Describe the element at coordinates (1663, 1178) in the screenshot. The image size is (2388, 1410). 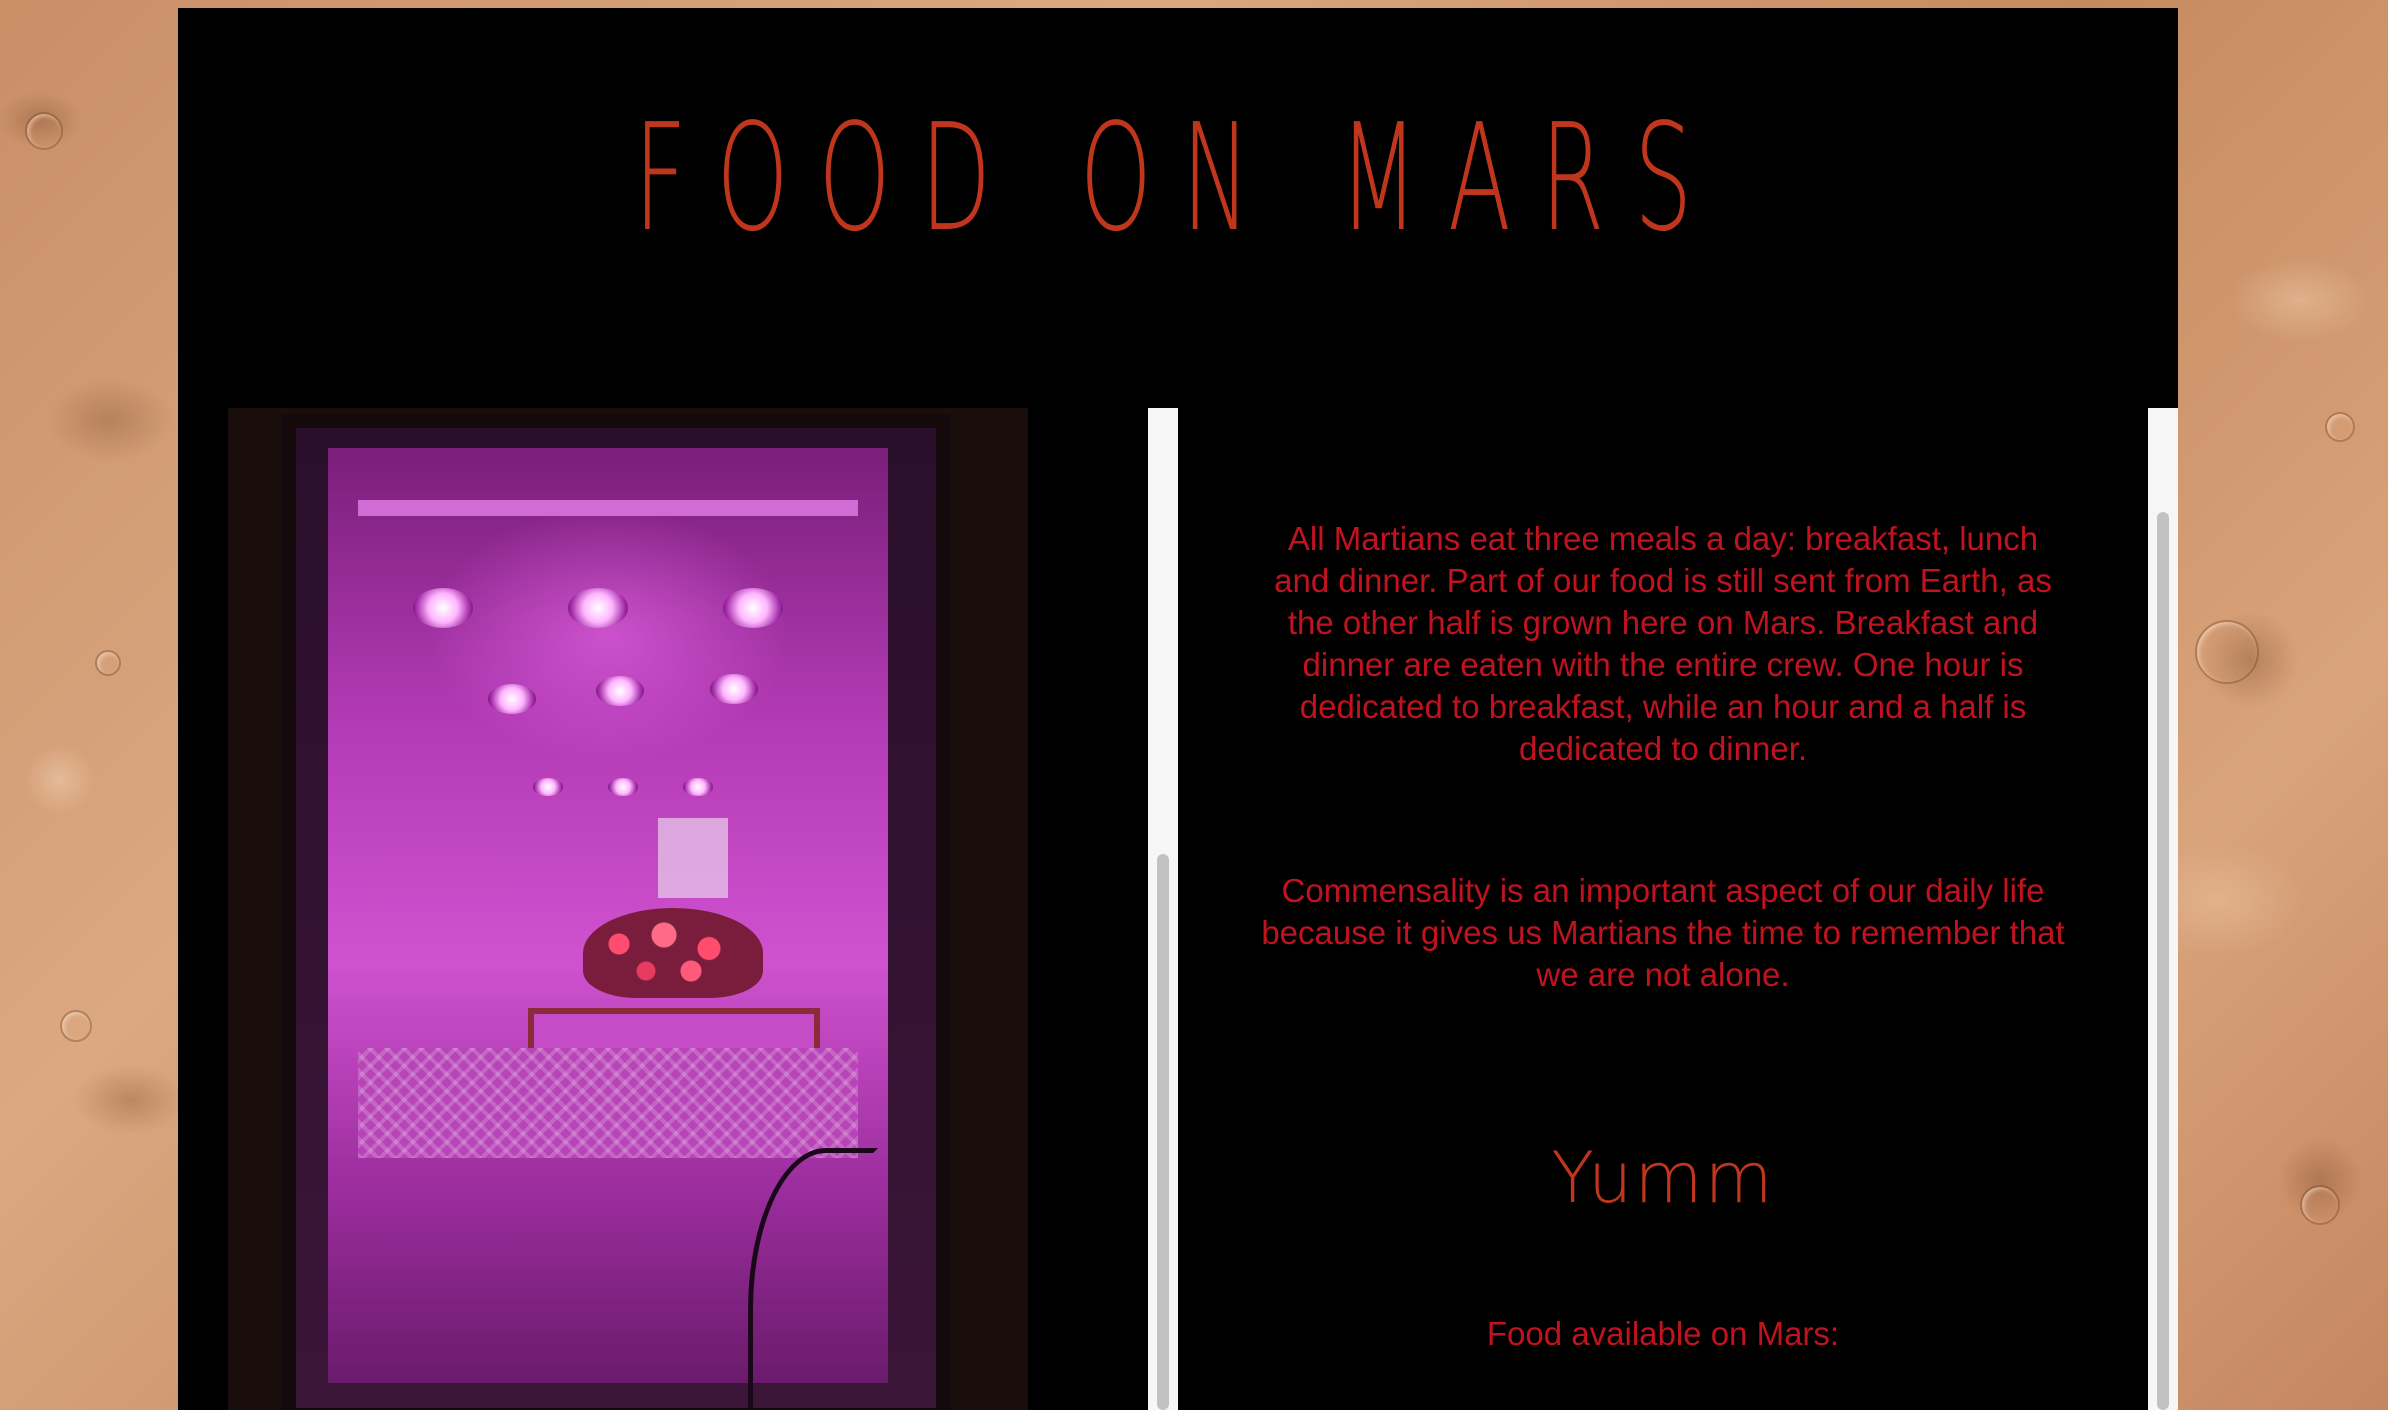
I see `yumm-heading: Yumm` at that location.